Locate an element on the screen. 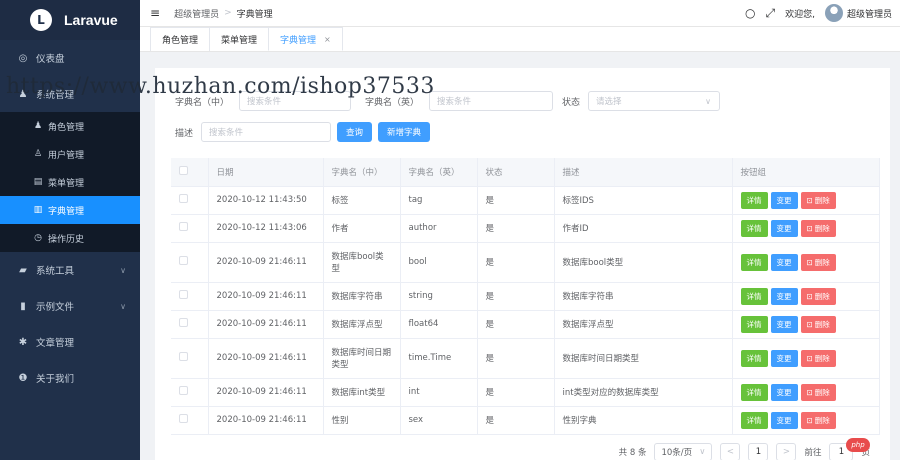 The image size is (900, 460). submenu-item-label: 菜单管理 is located at coordinates (66, 183).